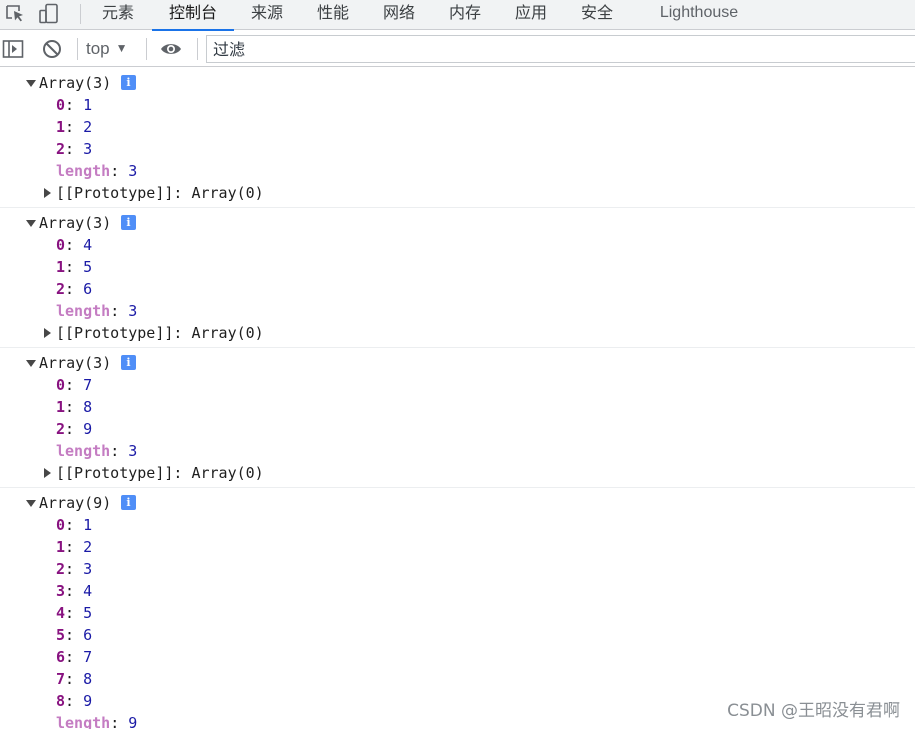  Describe the element at coordinates (118, 15) in the screenshot. I see `tab-elements: 元素` at that location.